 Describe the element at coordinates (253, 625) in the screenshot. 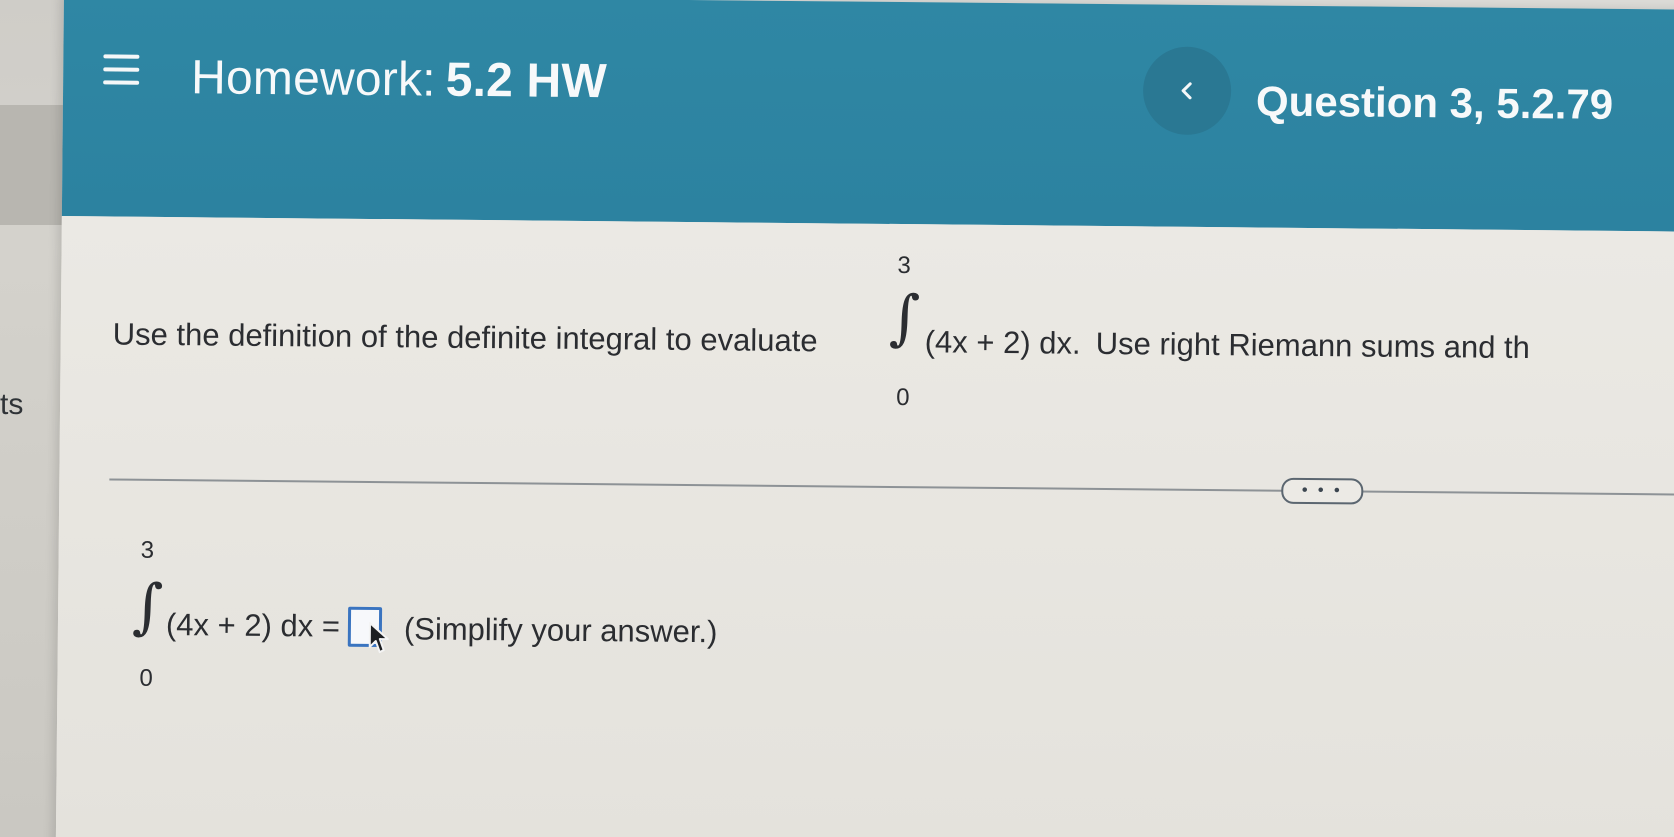

I see `answer-integrand: (4x + 2) dx =` at that location.